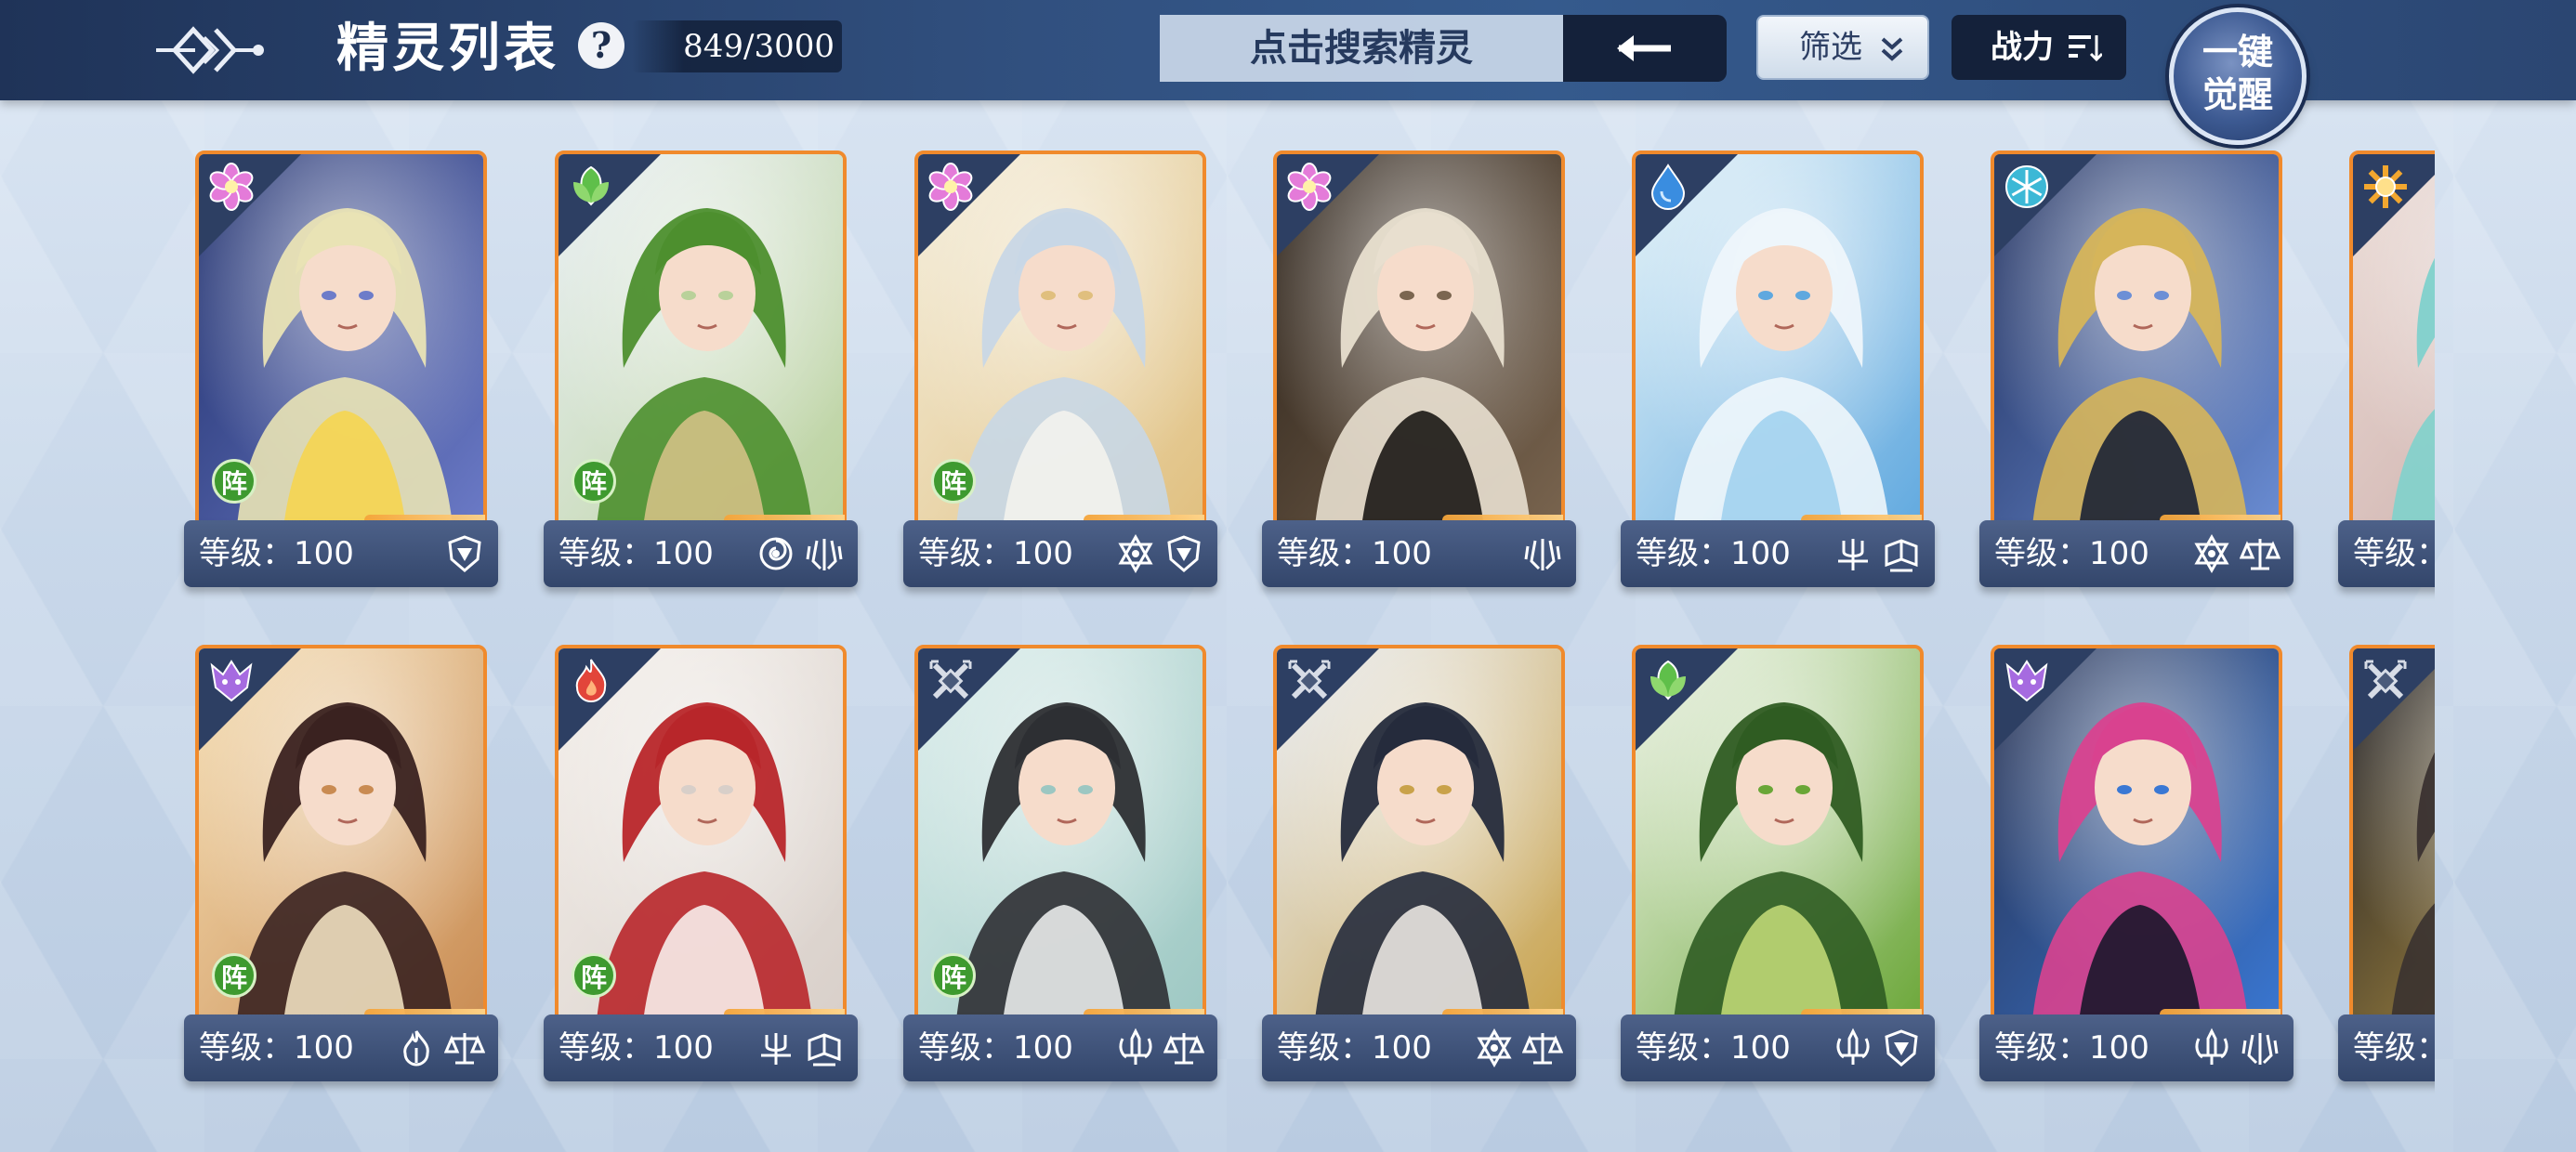 The height and width of the screenshot is (1152, 2576). I want to click on fire-icon, so click(591, 681).